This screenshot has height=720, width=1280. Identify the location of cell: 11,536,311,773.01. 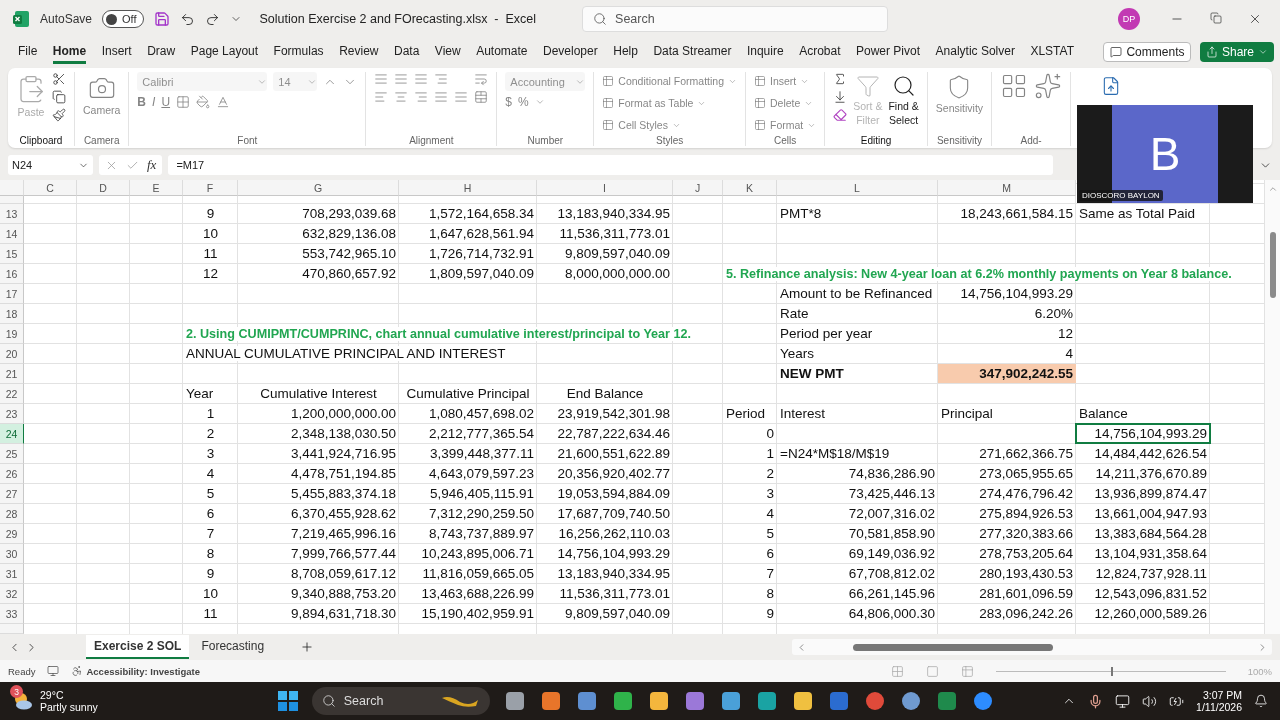
(605, 233).